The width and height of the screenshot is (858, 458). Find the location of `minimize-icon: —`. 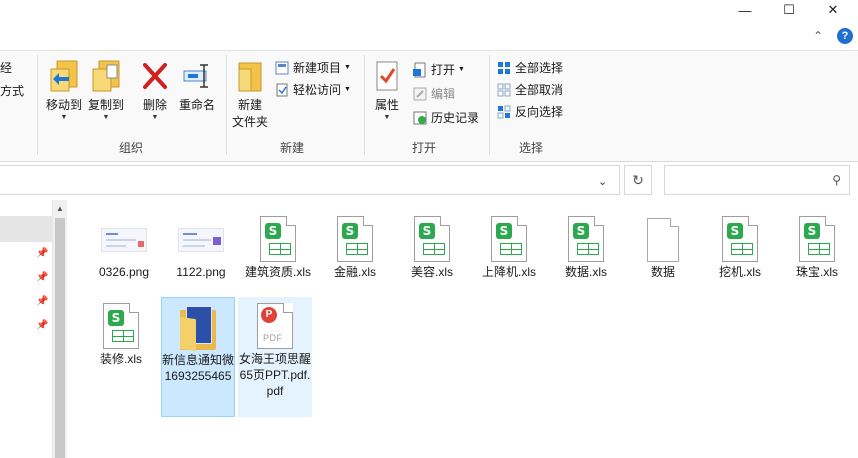

minimize-icon: — is located at coordinates (745, 10).